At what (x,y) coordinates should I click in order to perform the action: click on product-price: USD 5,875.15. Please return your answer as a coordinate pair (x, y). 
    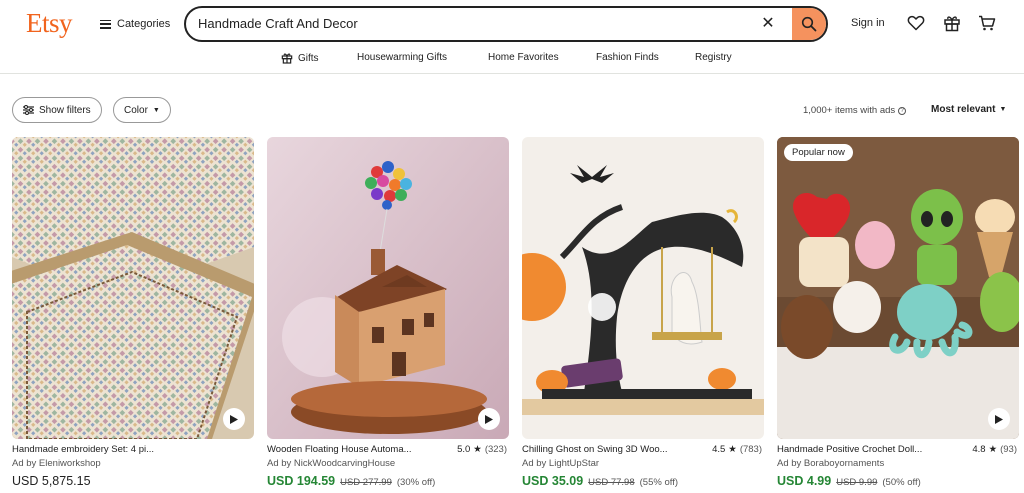
    Looking at the image, I should click on (51, 481).